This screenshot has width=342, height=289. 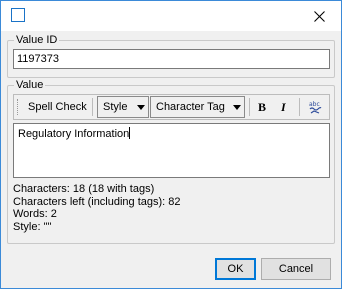 I want to click on svg-text: abc, so click(x=314, y=104).